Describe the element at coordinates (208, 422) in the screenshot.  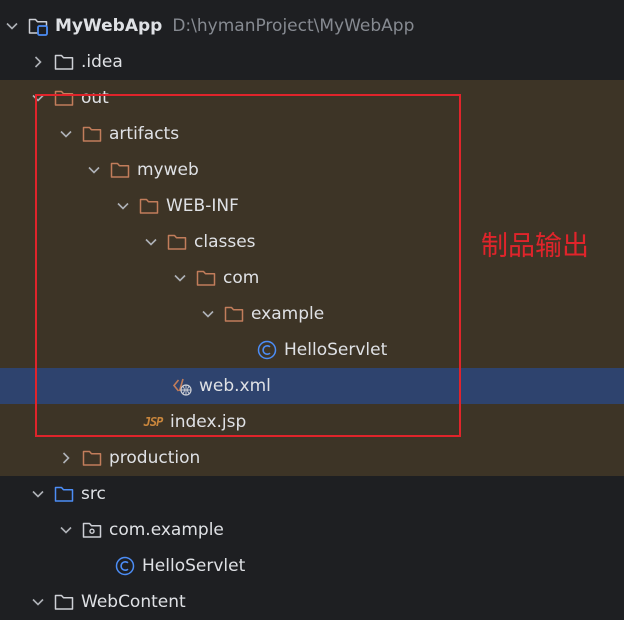
I see `tree-item-label: index.jsp` at that location.